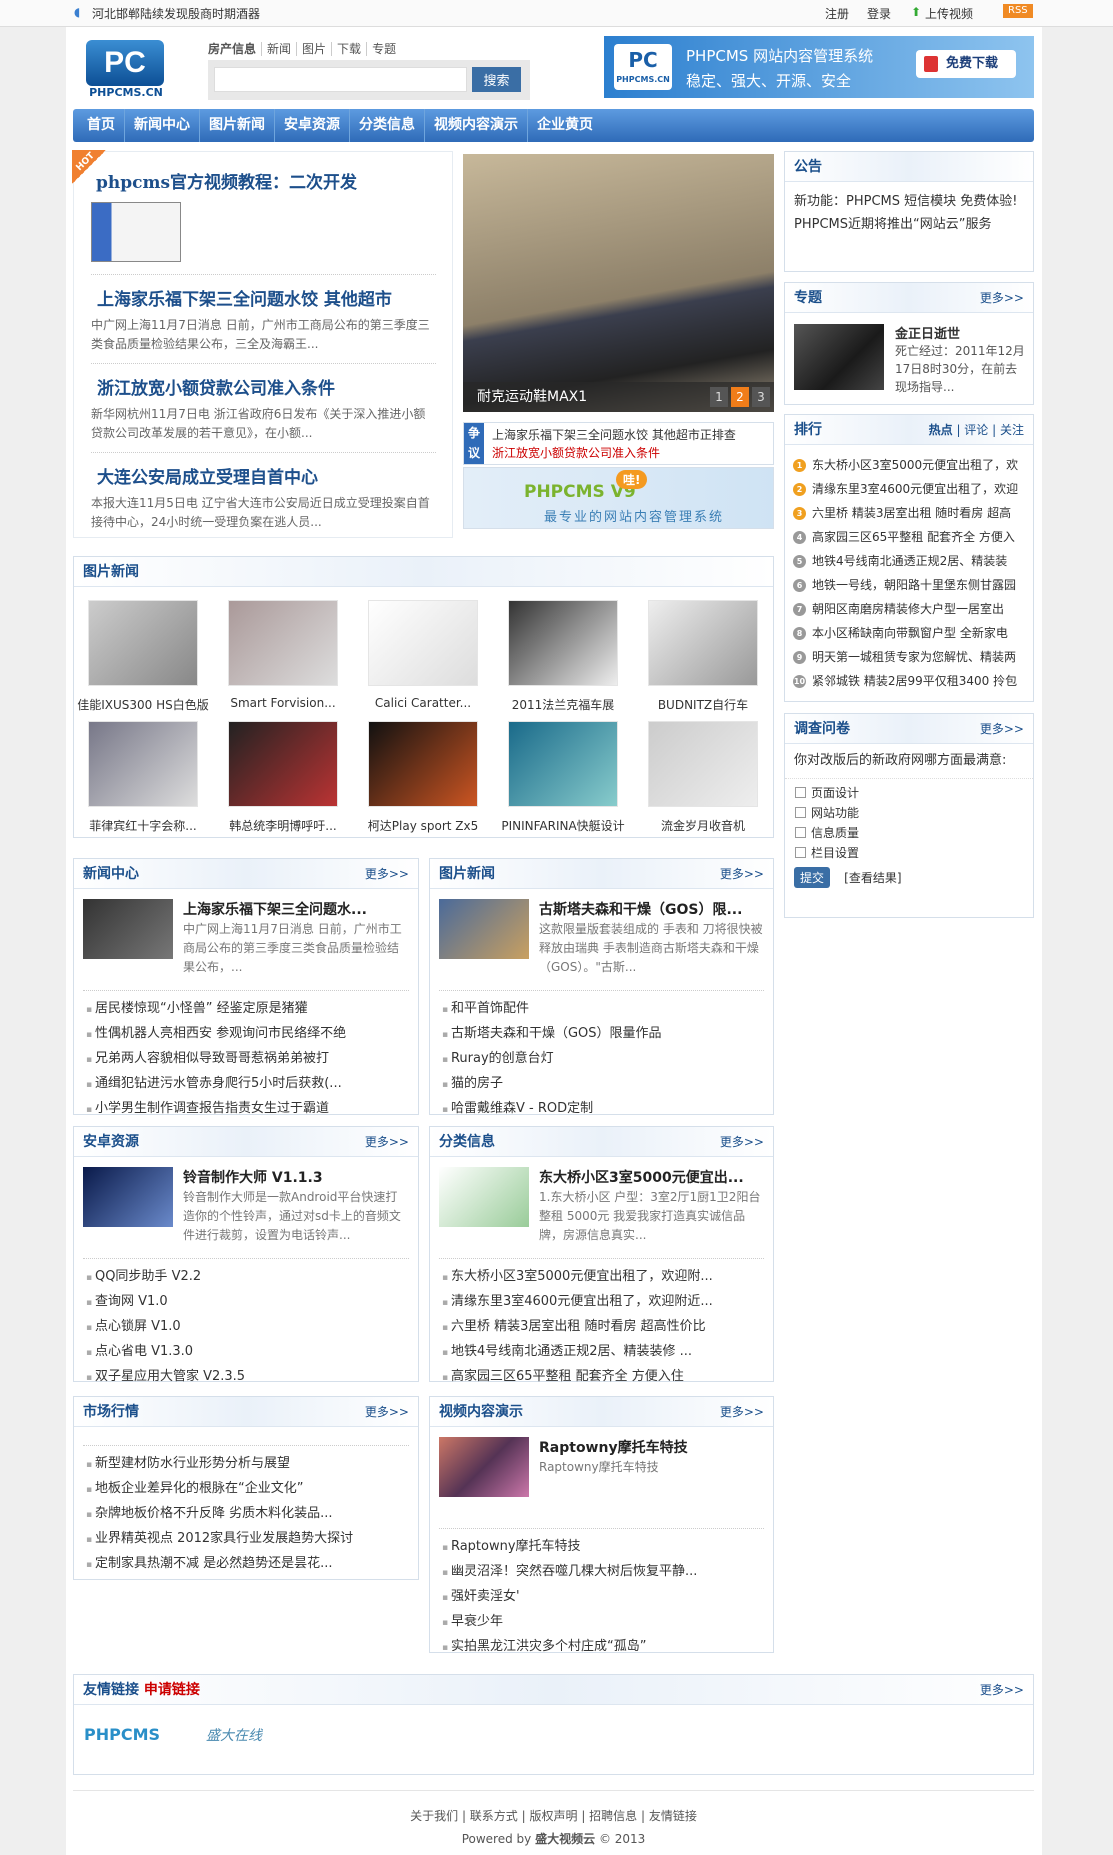  Describe the element at coordinates (252, 1464) in the screenshot. I see `list-item: 新型建材防水行业形势分析与展望` at that location.